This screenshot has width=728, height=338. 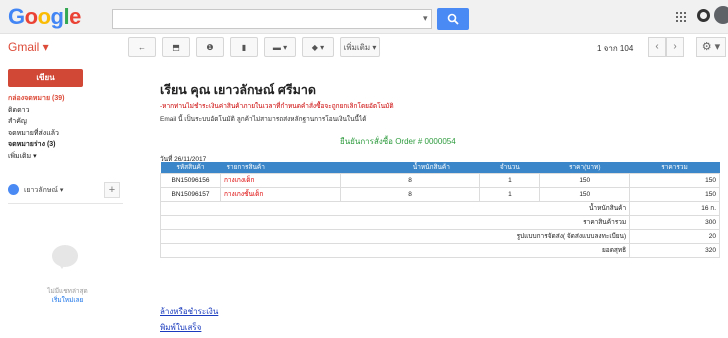 I want to click on col-header: ราคา(บาท), so click(x=584, y=167).